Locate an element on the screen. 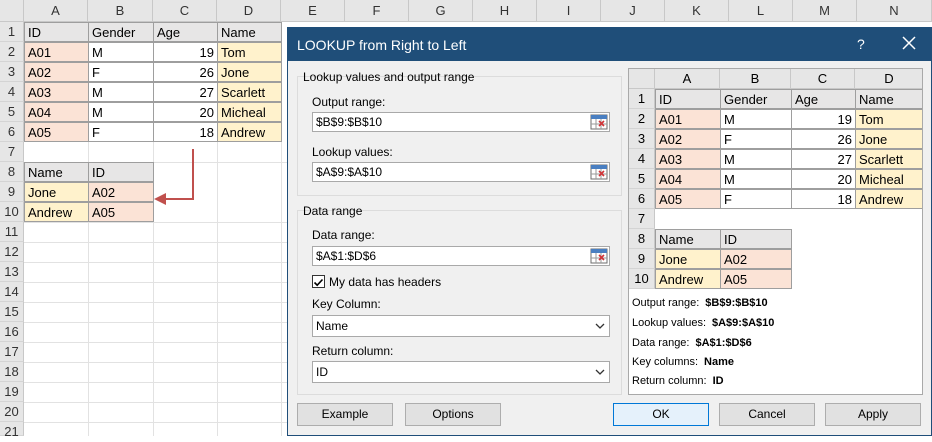 Image resolution: width=932 pixels, height=442 pixels. row-header: 13 is located at coordinates (12, 272).